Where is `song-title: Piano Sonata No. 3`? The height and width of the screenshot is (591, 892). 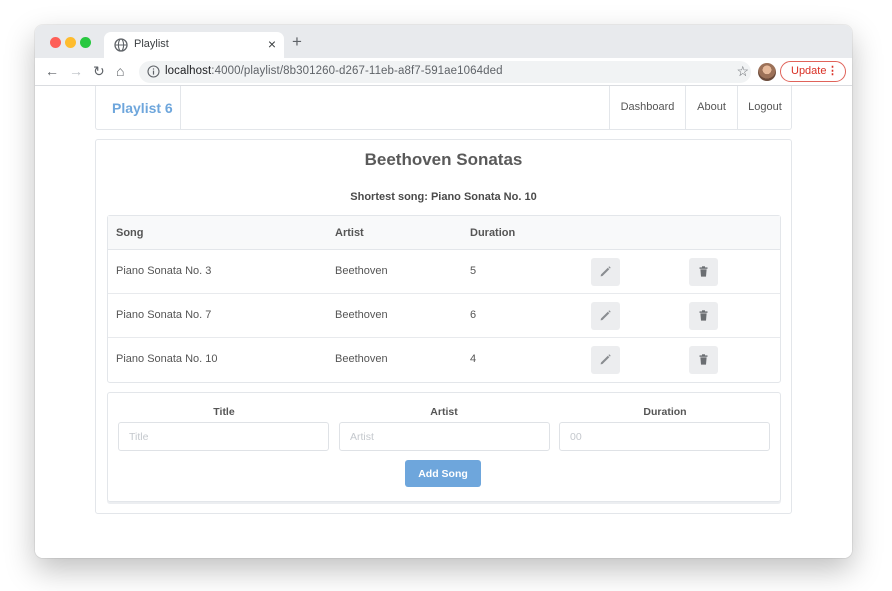
song-title: Piano Sonata No. 3 is located at coordinates (164, 271).